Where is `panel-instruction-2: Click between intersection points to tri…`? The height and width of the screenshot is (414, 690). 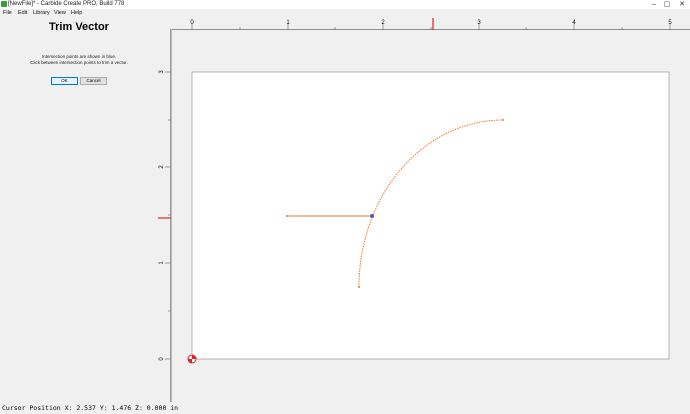
panel-instruction-2: Click between intersection points to tri… is located at coordinates (79, 62).